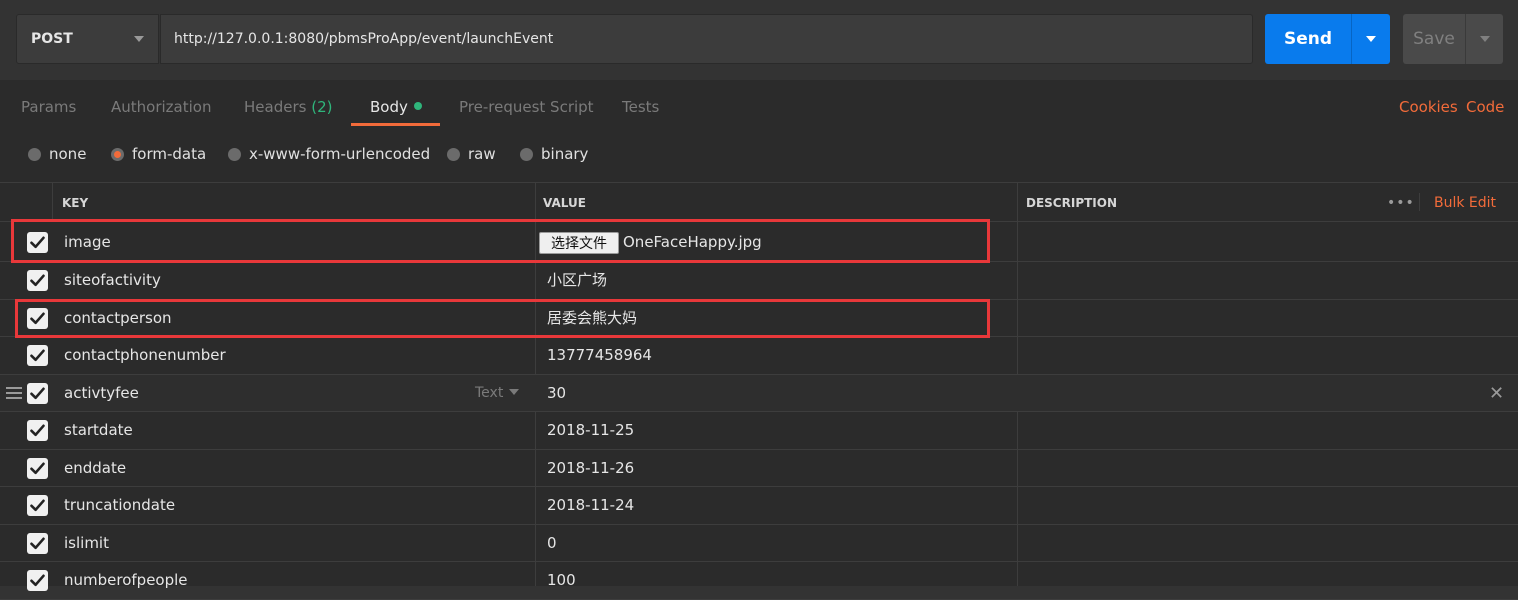  Describe the element at coordinates (1465, 203) in the screenshot. I see `bulk-edit-link: Bulk Edit` at that location.